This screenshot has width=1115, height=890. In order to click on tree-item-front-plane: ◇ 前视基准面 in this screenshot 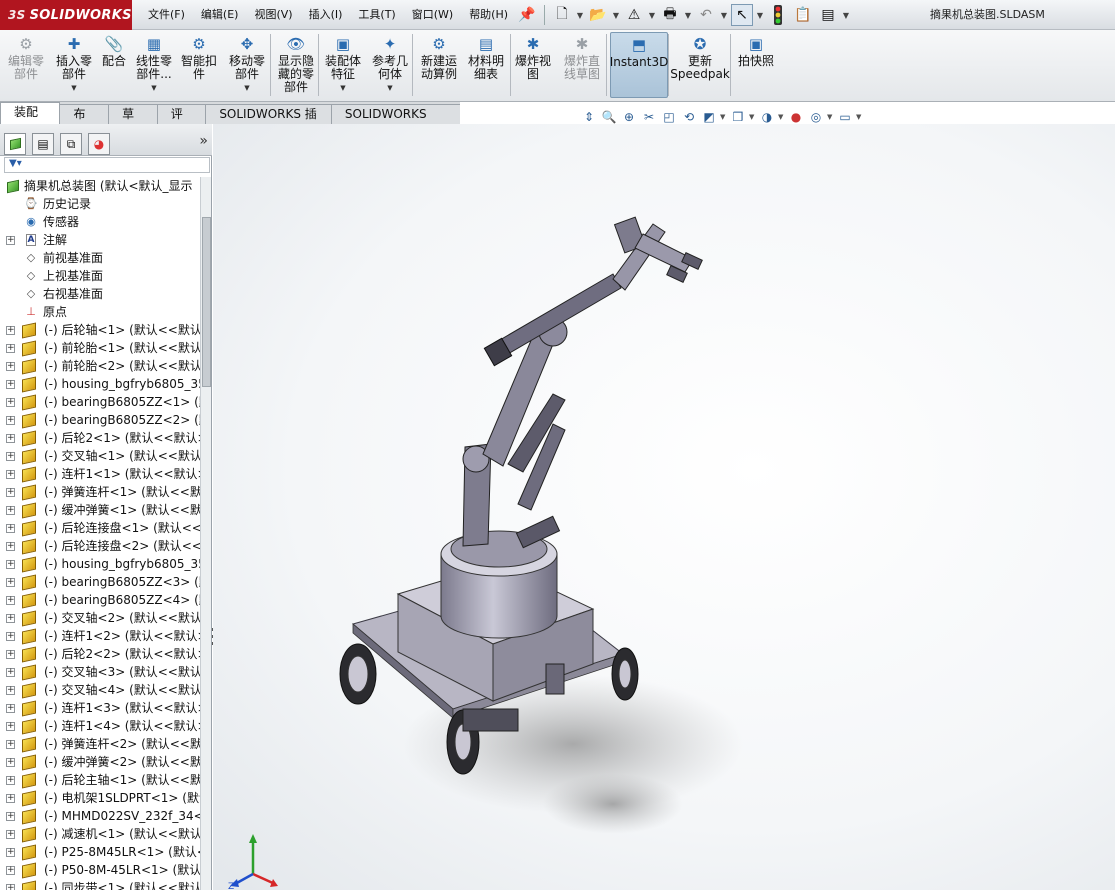, I will do `click(100, 258)`.